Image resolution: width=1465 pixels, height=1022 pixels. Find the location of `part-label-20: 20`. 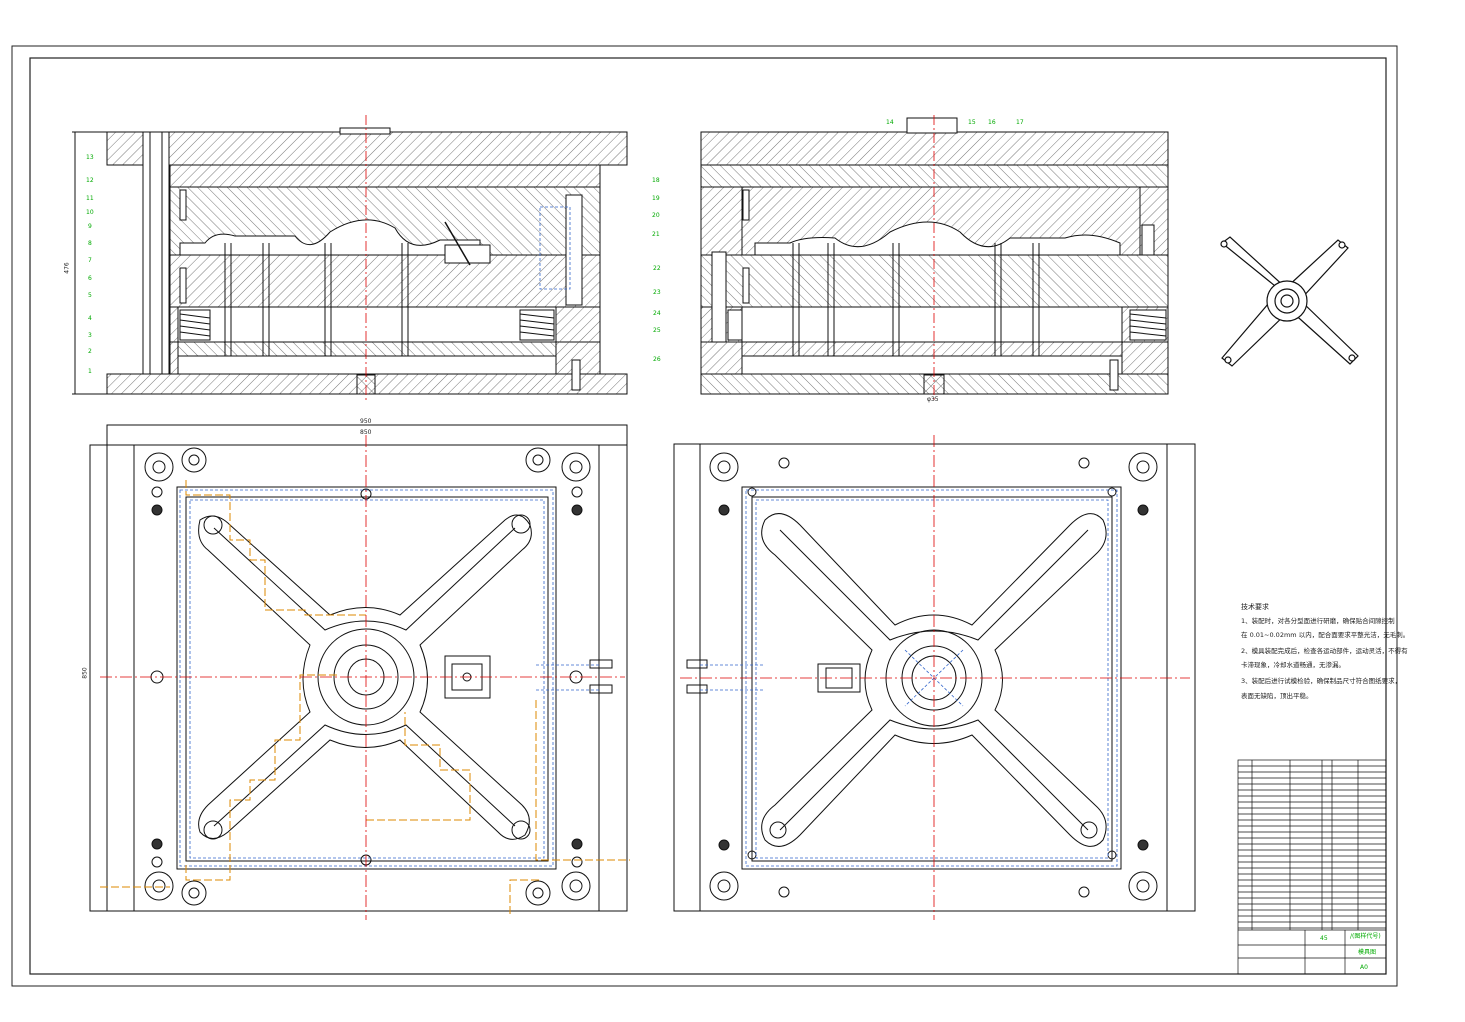

part-label-20: 20 is located at coordinates (656, 215).